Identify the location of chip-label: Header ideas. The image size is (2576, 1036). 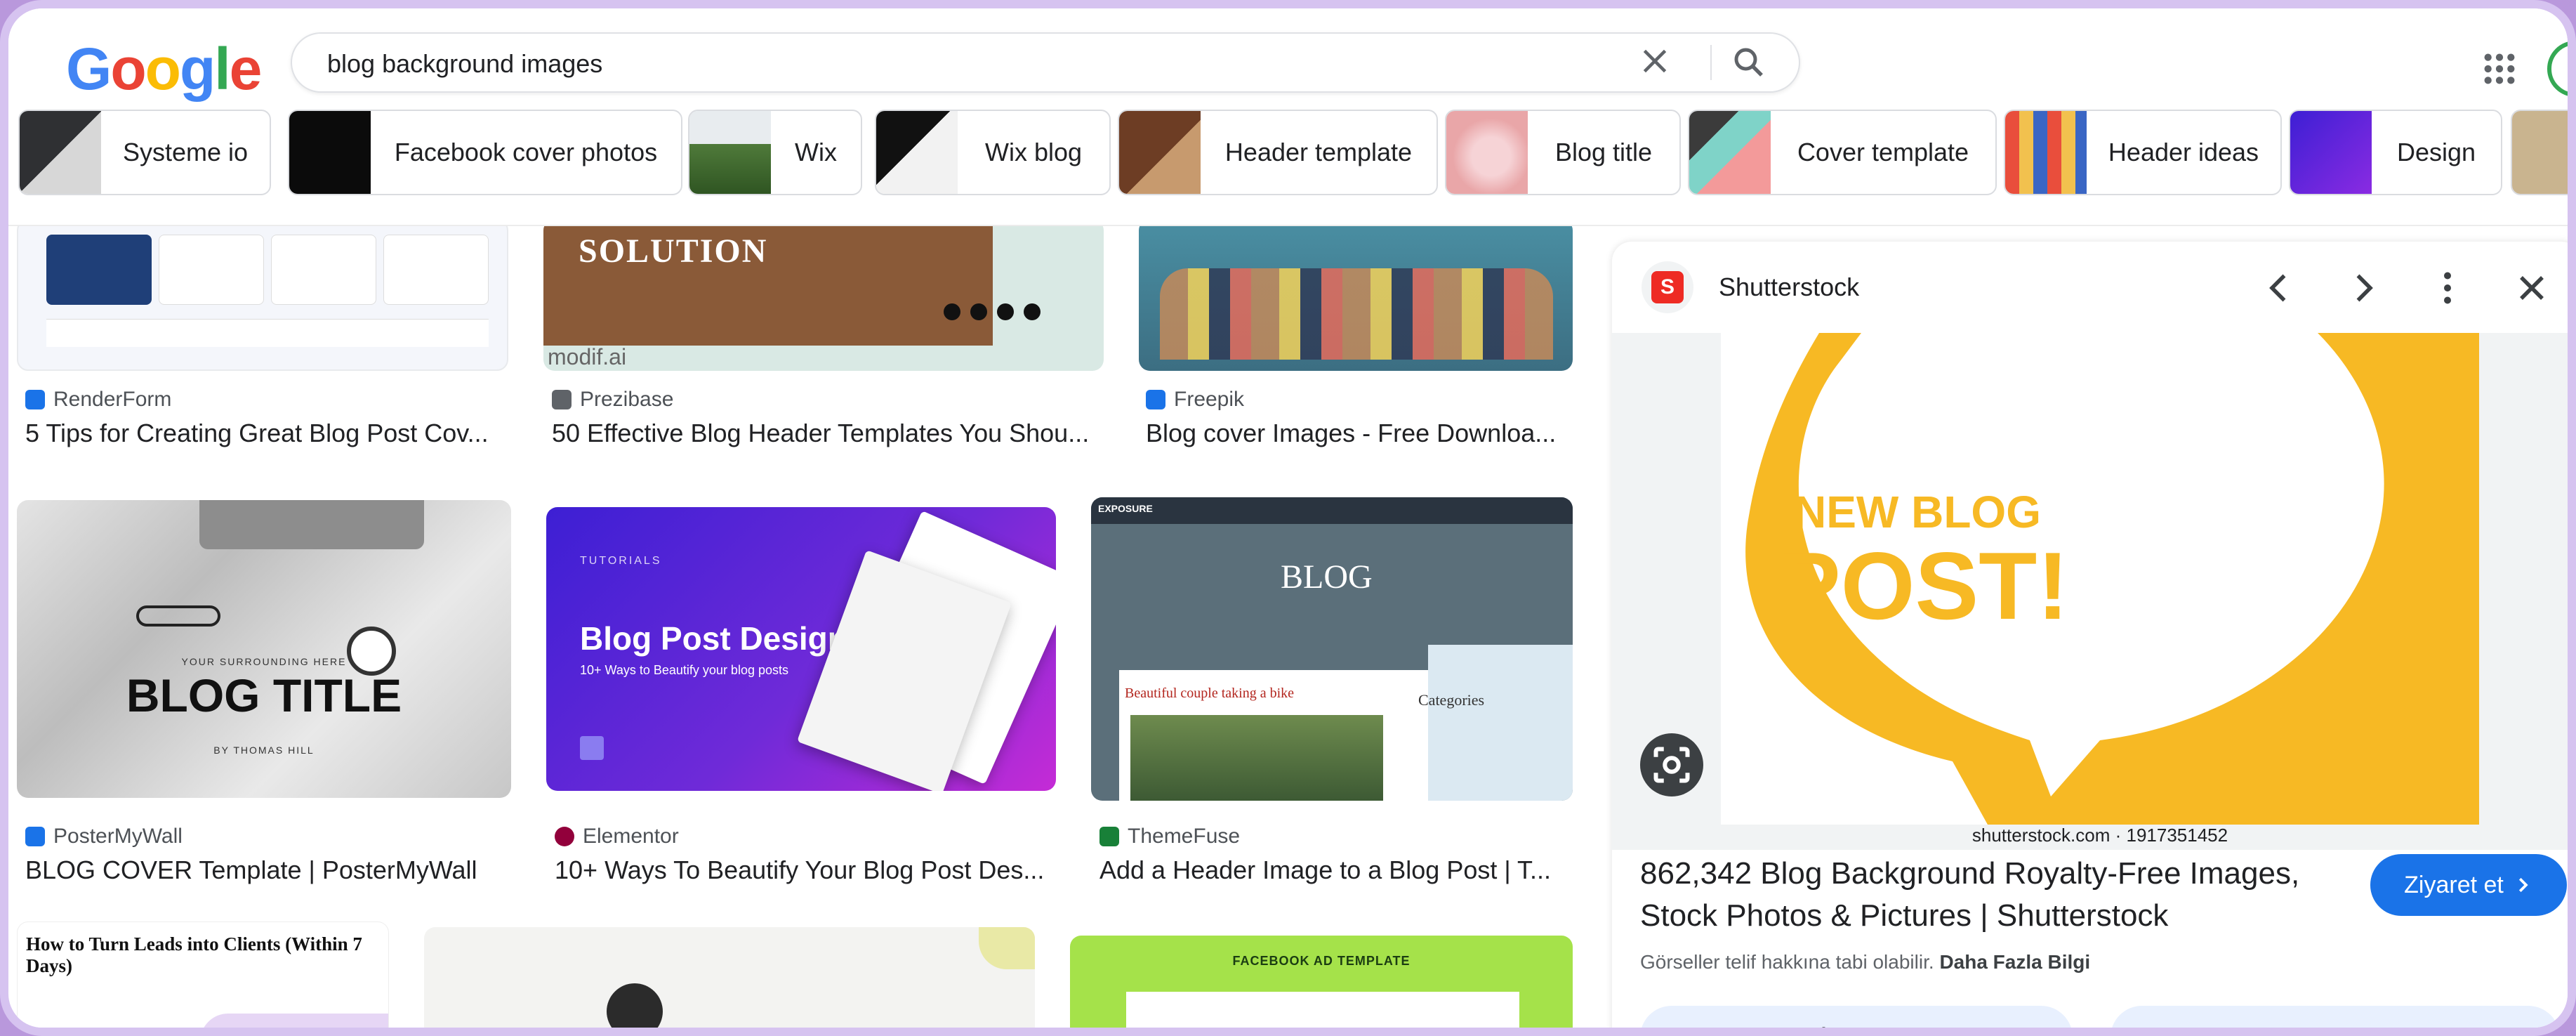
(2183, 152).